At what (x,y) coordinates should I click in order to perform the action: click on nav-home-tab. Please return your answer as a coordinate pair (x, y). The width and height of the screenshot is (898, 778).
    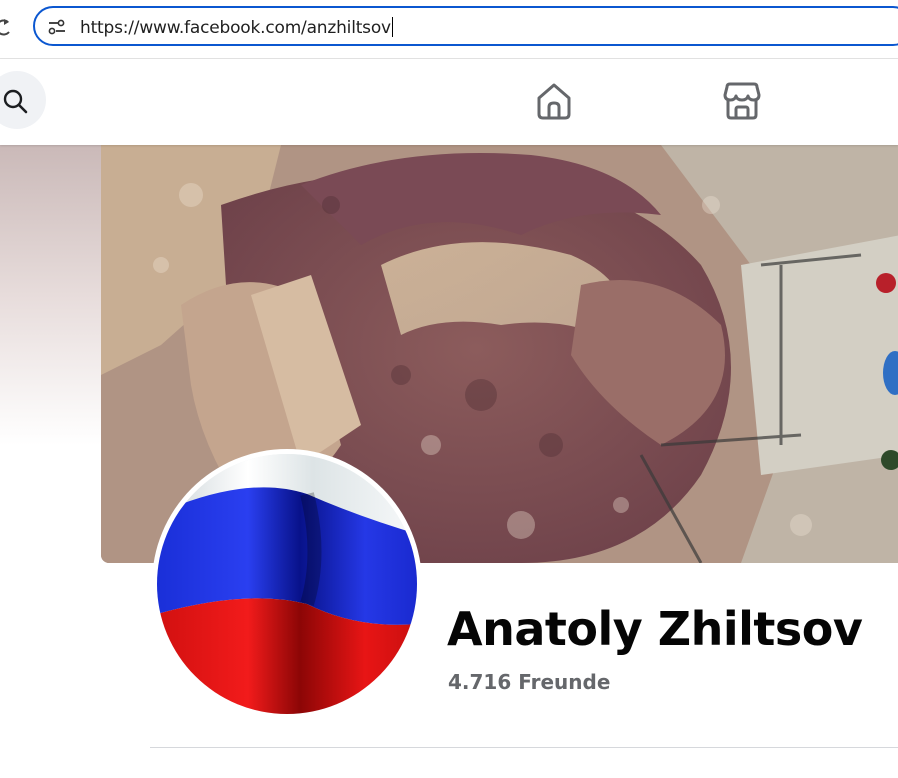
    Looking at the image, I should click on (554, 103).